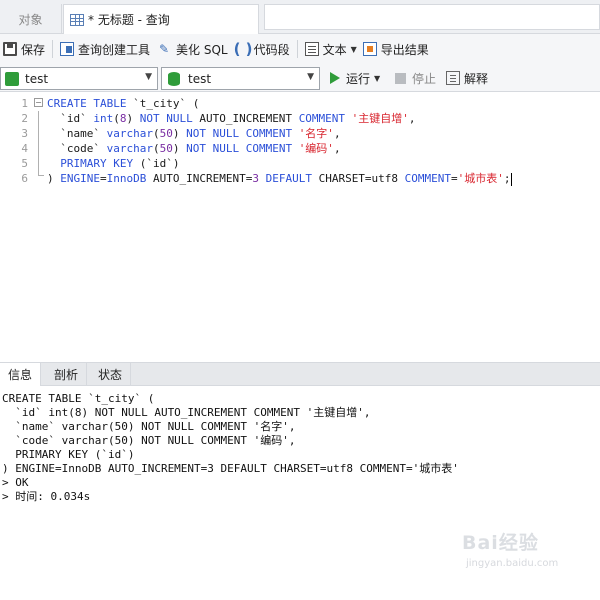 The height and width of the screenshot is (600, 600). What do you see at coordinates (500, 543) in the screenshot?
I see `watermark-logo: Bai经验` at bounding box center [500, 543].